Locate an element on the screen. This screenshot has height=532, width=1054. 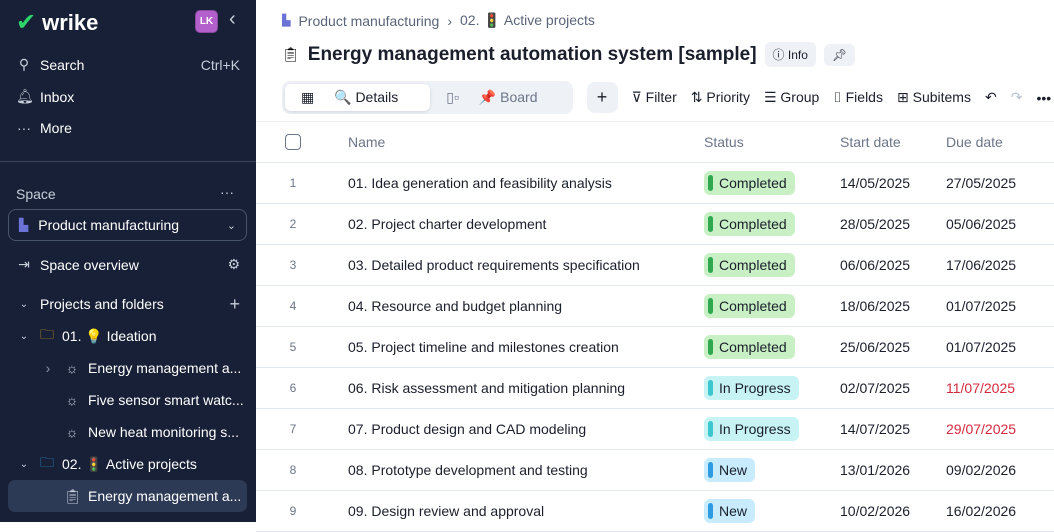
more-icon: ··· is located at coordinates (24, 128).